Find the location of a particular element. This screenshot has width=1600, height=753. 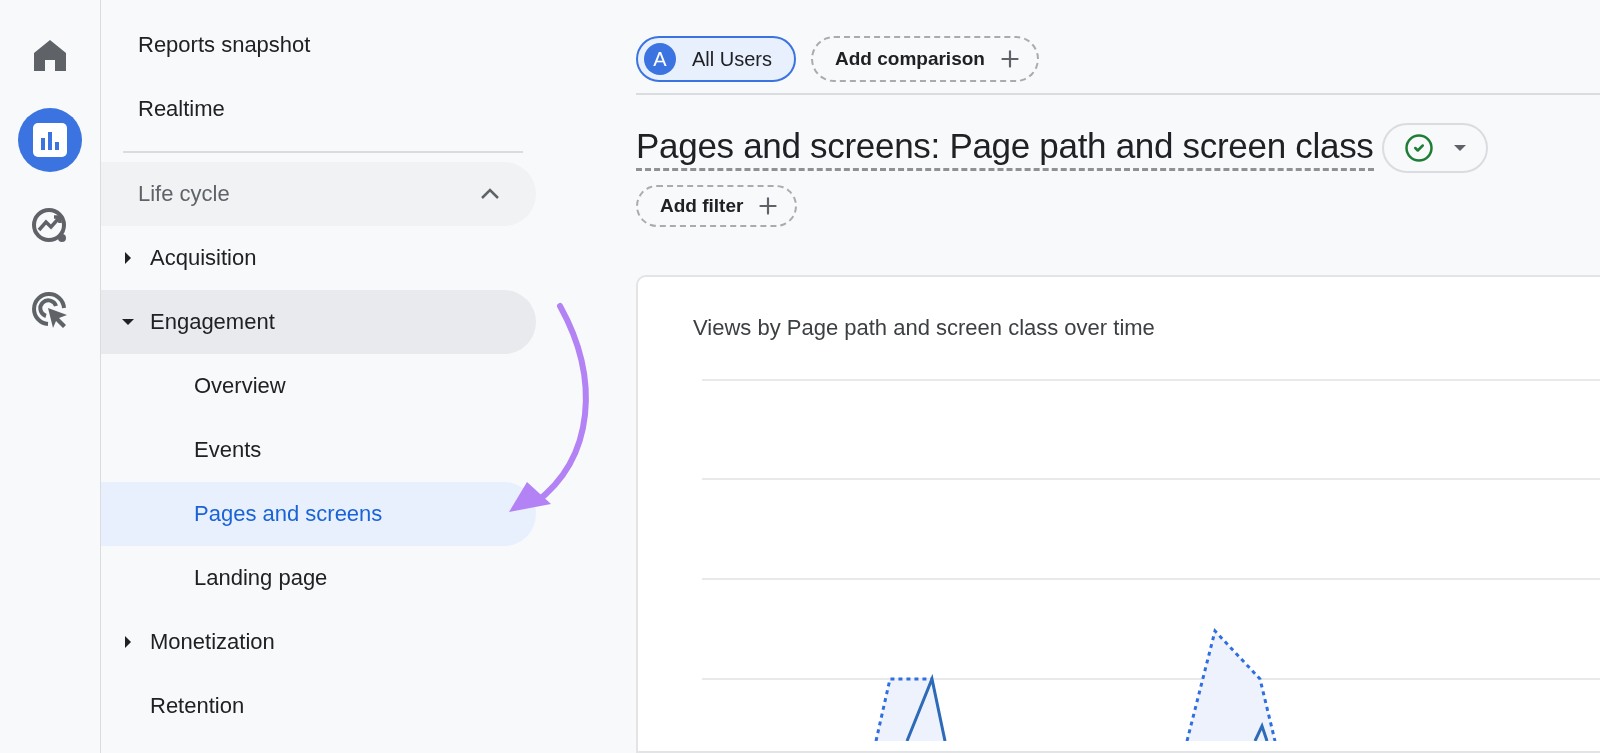

section-label: Life cycle is located at coordinates (184, 194).